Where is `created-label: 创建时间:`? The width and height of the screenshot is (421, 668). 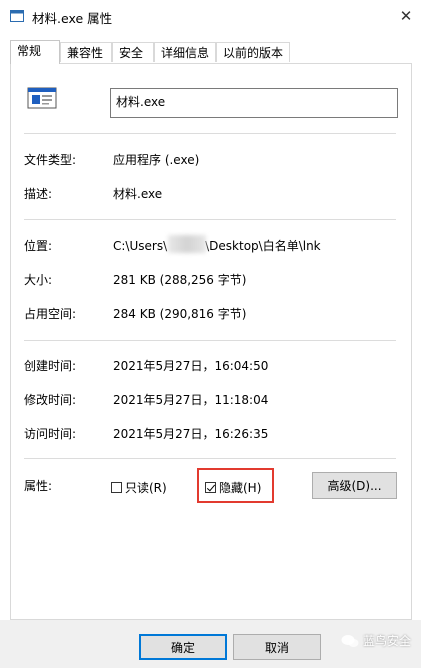
created-label: 创建时间: is located at coordinates (50, 366).